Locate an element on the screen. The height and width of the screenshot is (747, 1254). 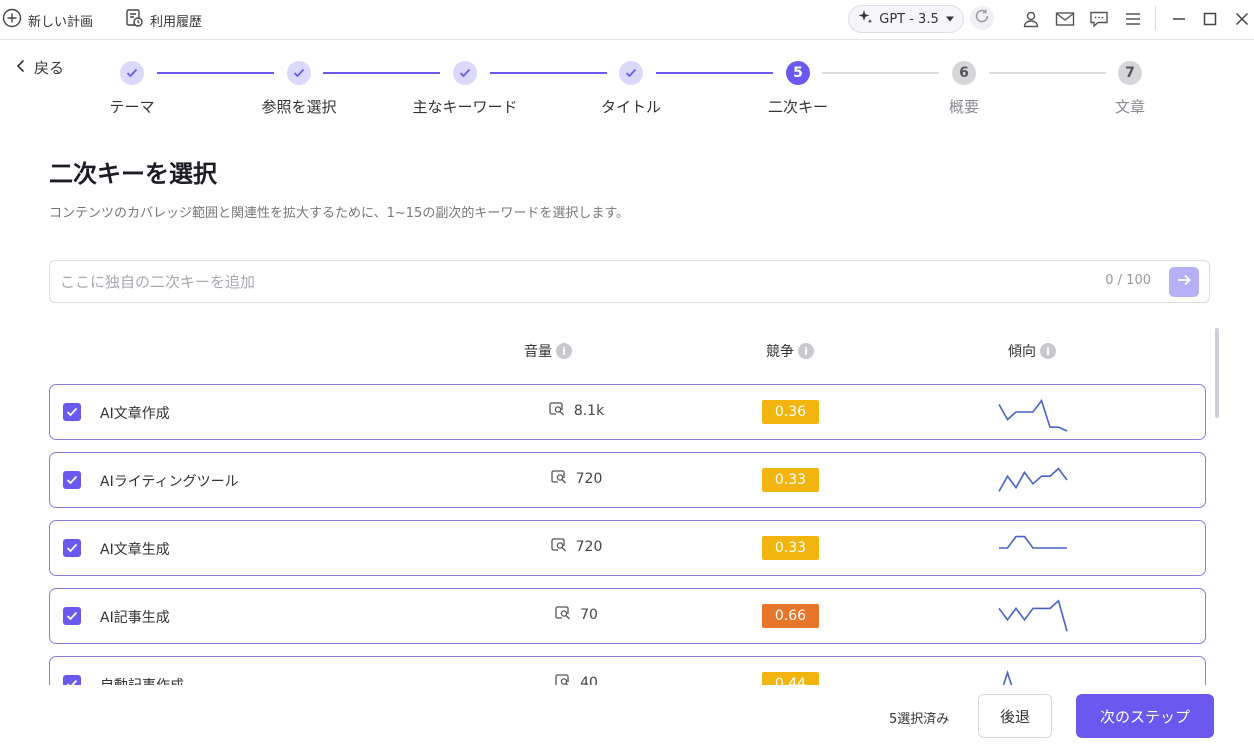
history-icon is located at coordinates (134, 20).